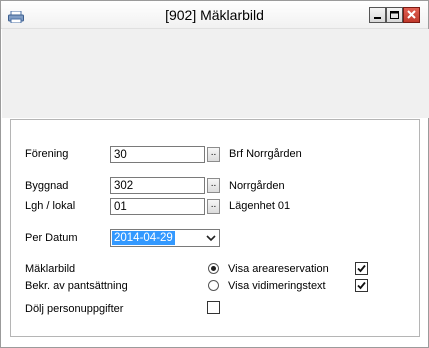  What do you see at coordinates (377, 15) in the screenshot?
I see `minimize-button` at bounding box center [377, 15].